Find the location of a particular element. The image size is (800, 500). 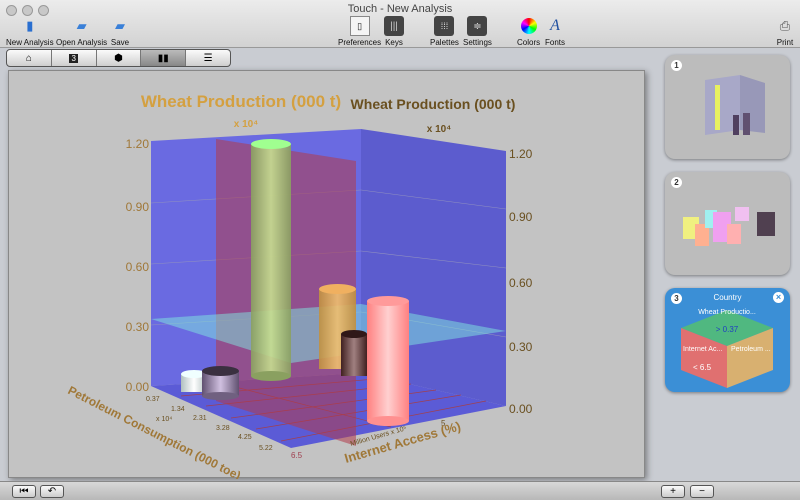

chart-title-left: Wheat Production (000 t) is located at coordinates (241, 101).